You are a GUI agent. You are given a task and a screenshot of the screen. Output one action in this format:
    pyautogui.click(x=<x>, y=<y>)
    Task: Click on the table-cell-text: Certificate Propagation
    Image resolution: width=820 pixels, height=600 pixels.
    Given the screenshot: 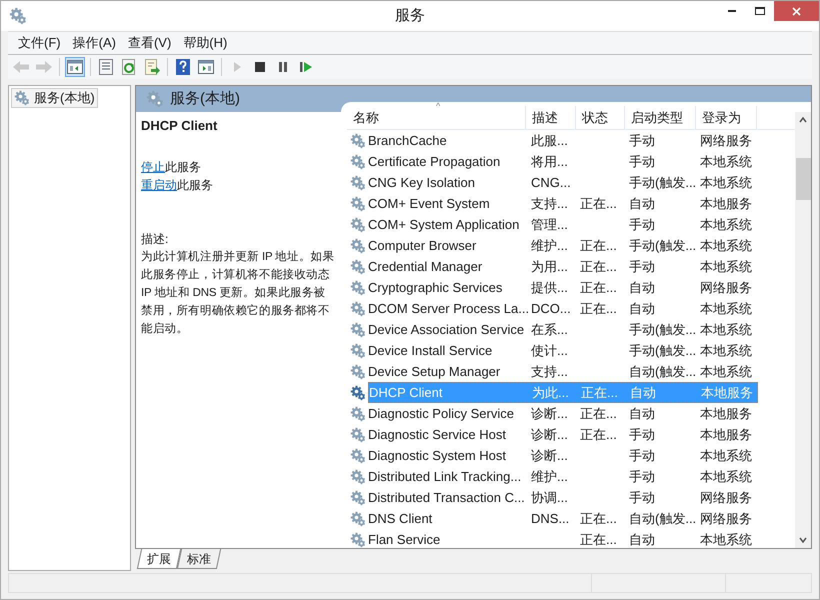 What is the action you would take?
    pyautogui.click(x=435, y=161)
    